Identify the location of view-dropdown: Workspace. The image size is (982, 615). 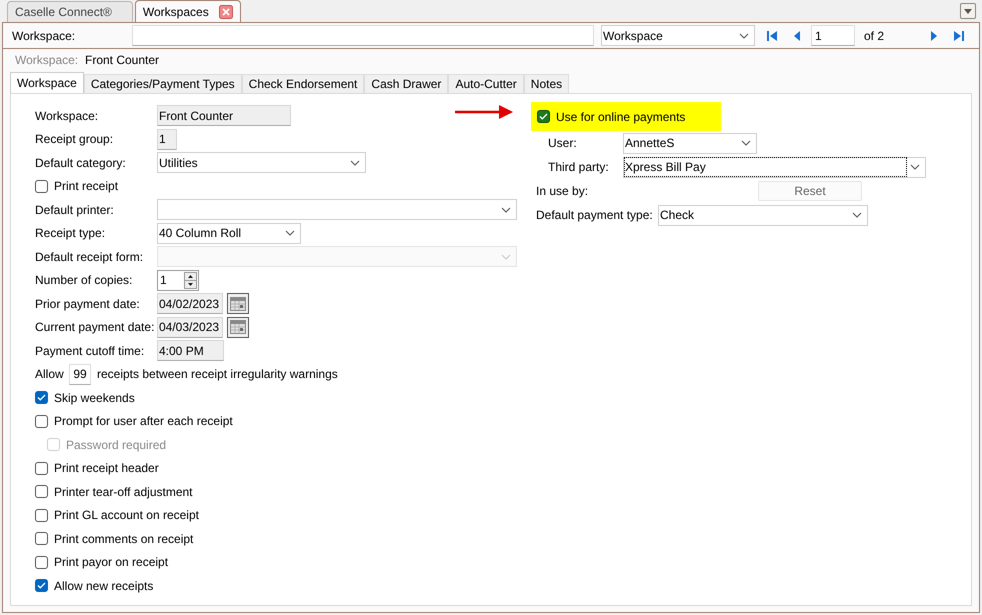
(678, 35).